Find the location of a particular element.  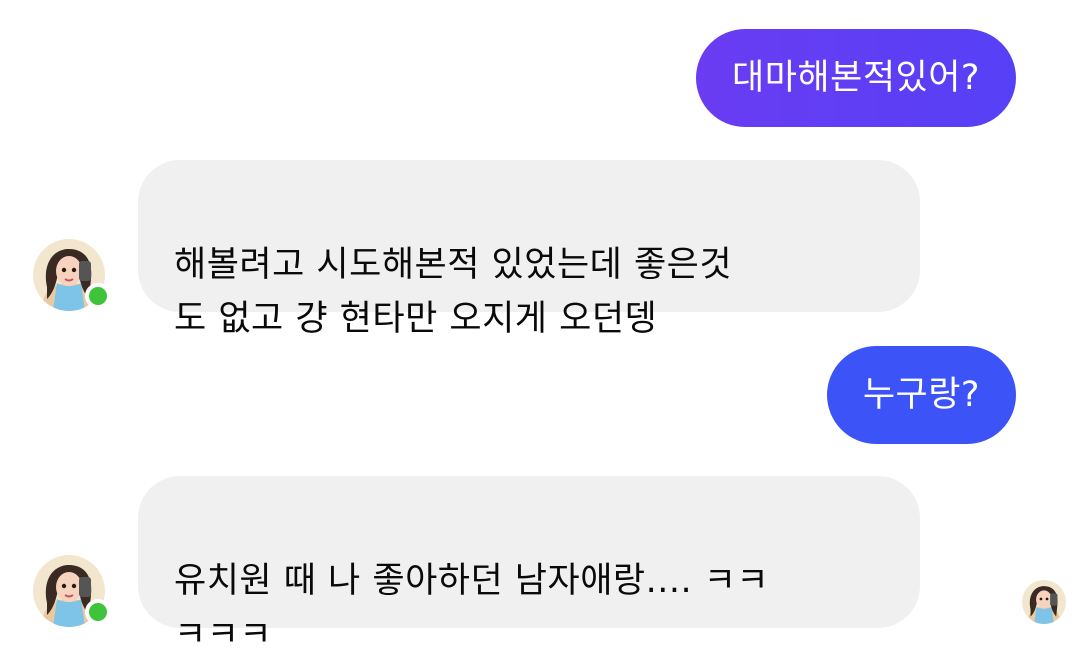

message-text: 대마해본적있어? is located at coordinates (856, 78).